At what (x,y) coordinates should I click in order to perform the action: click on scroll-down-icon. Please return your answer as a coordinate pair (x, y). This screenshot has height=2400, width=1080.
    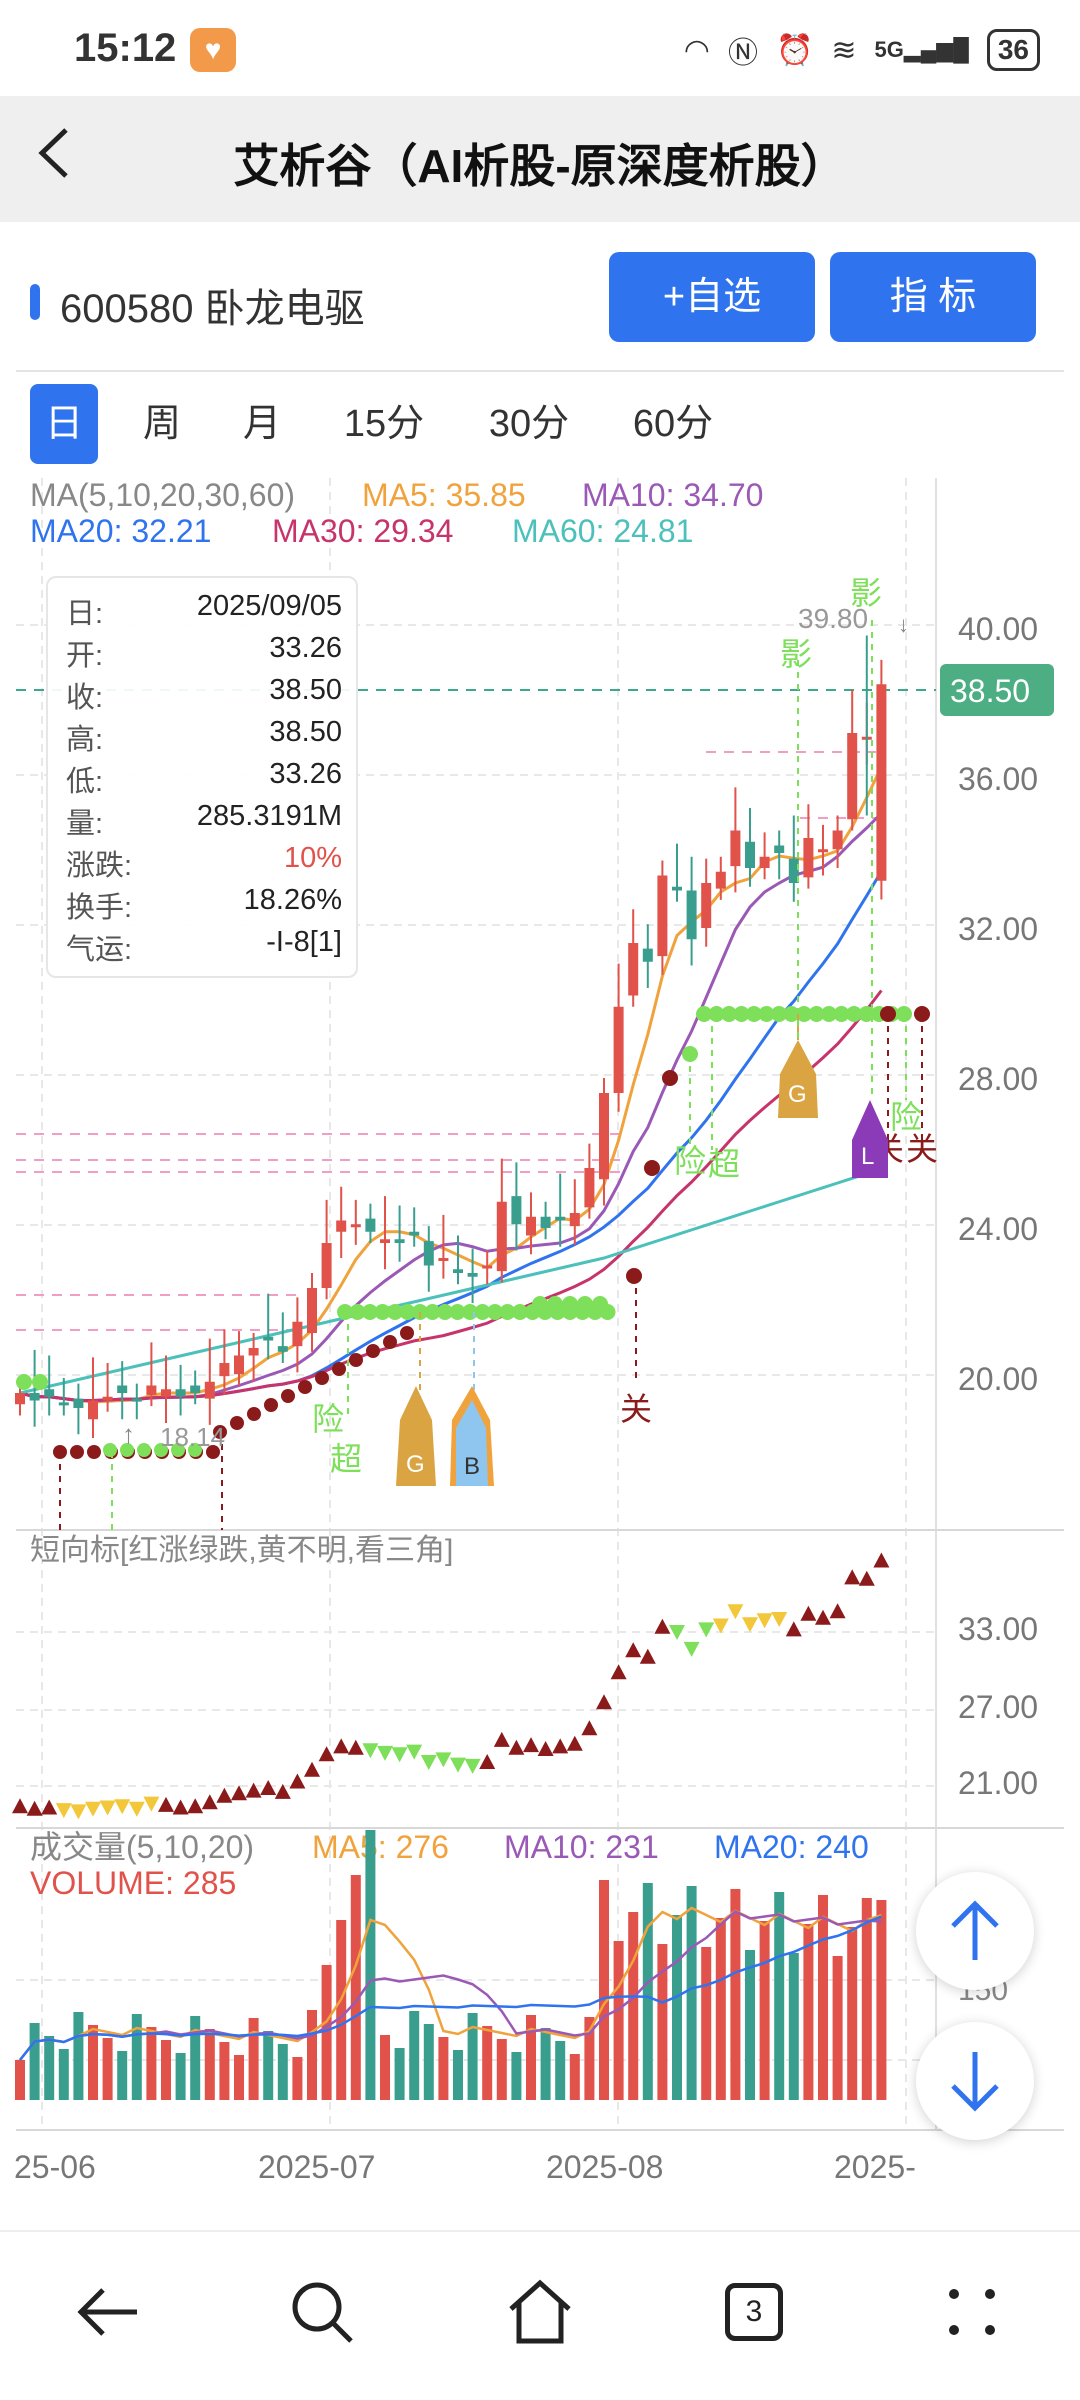
    Looking at the image, I should click on (975, 2082).